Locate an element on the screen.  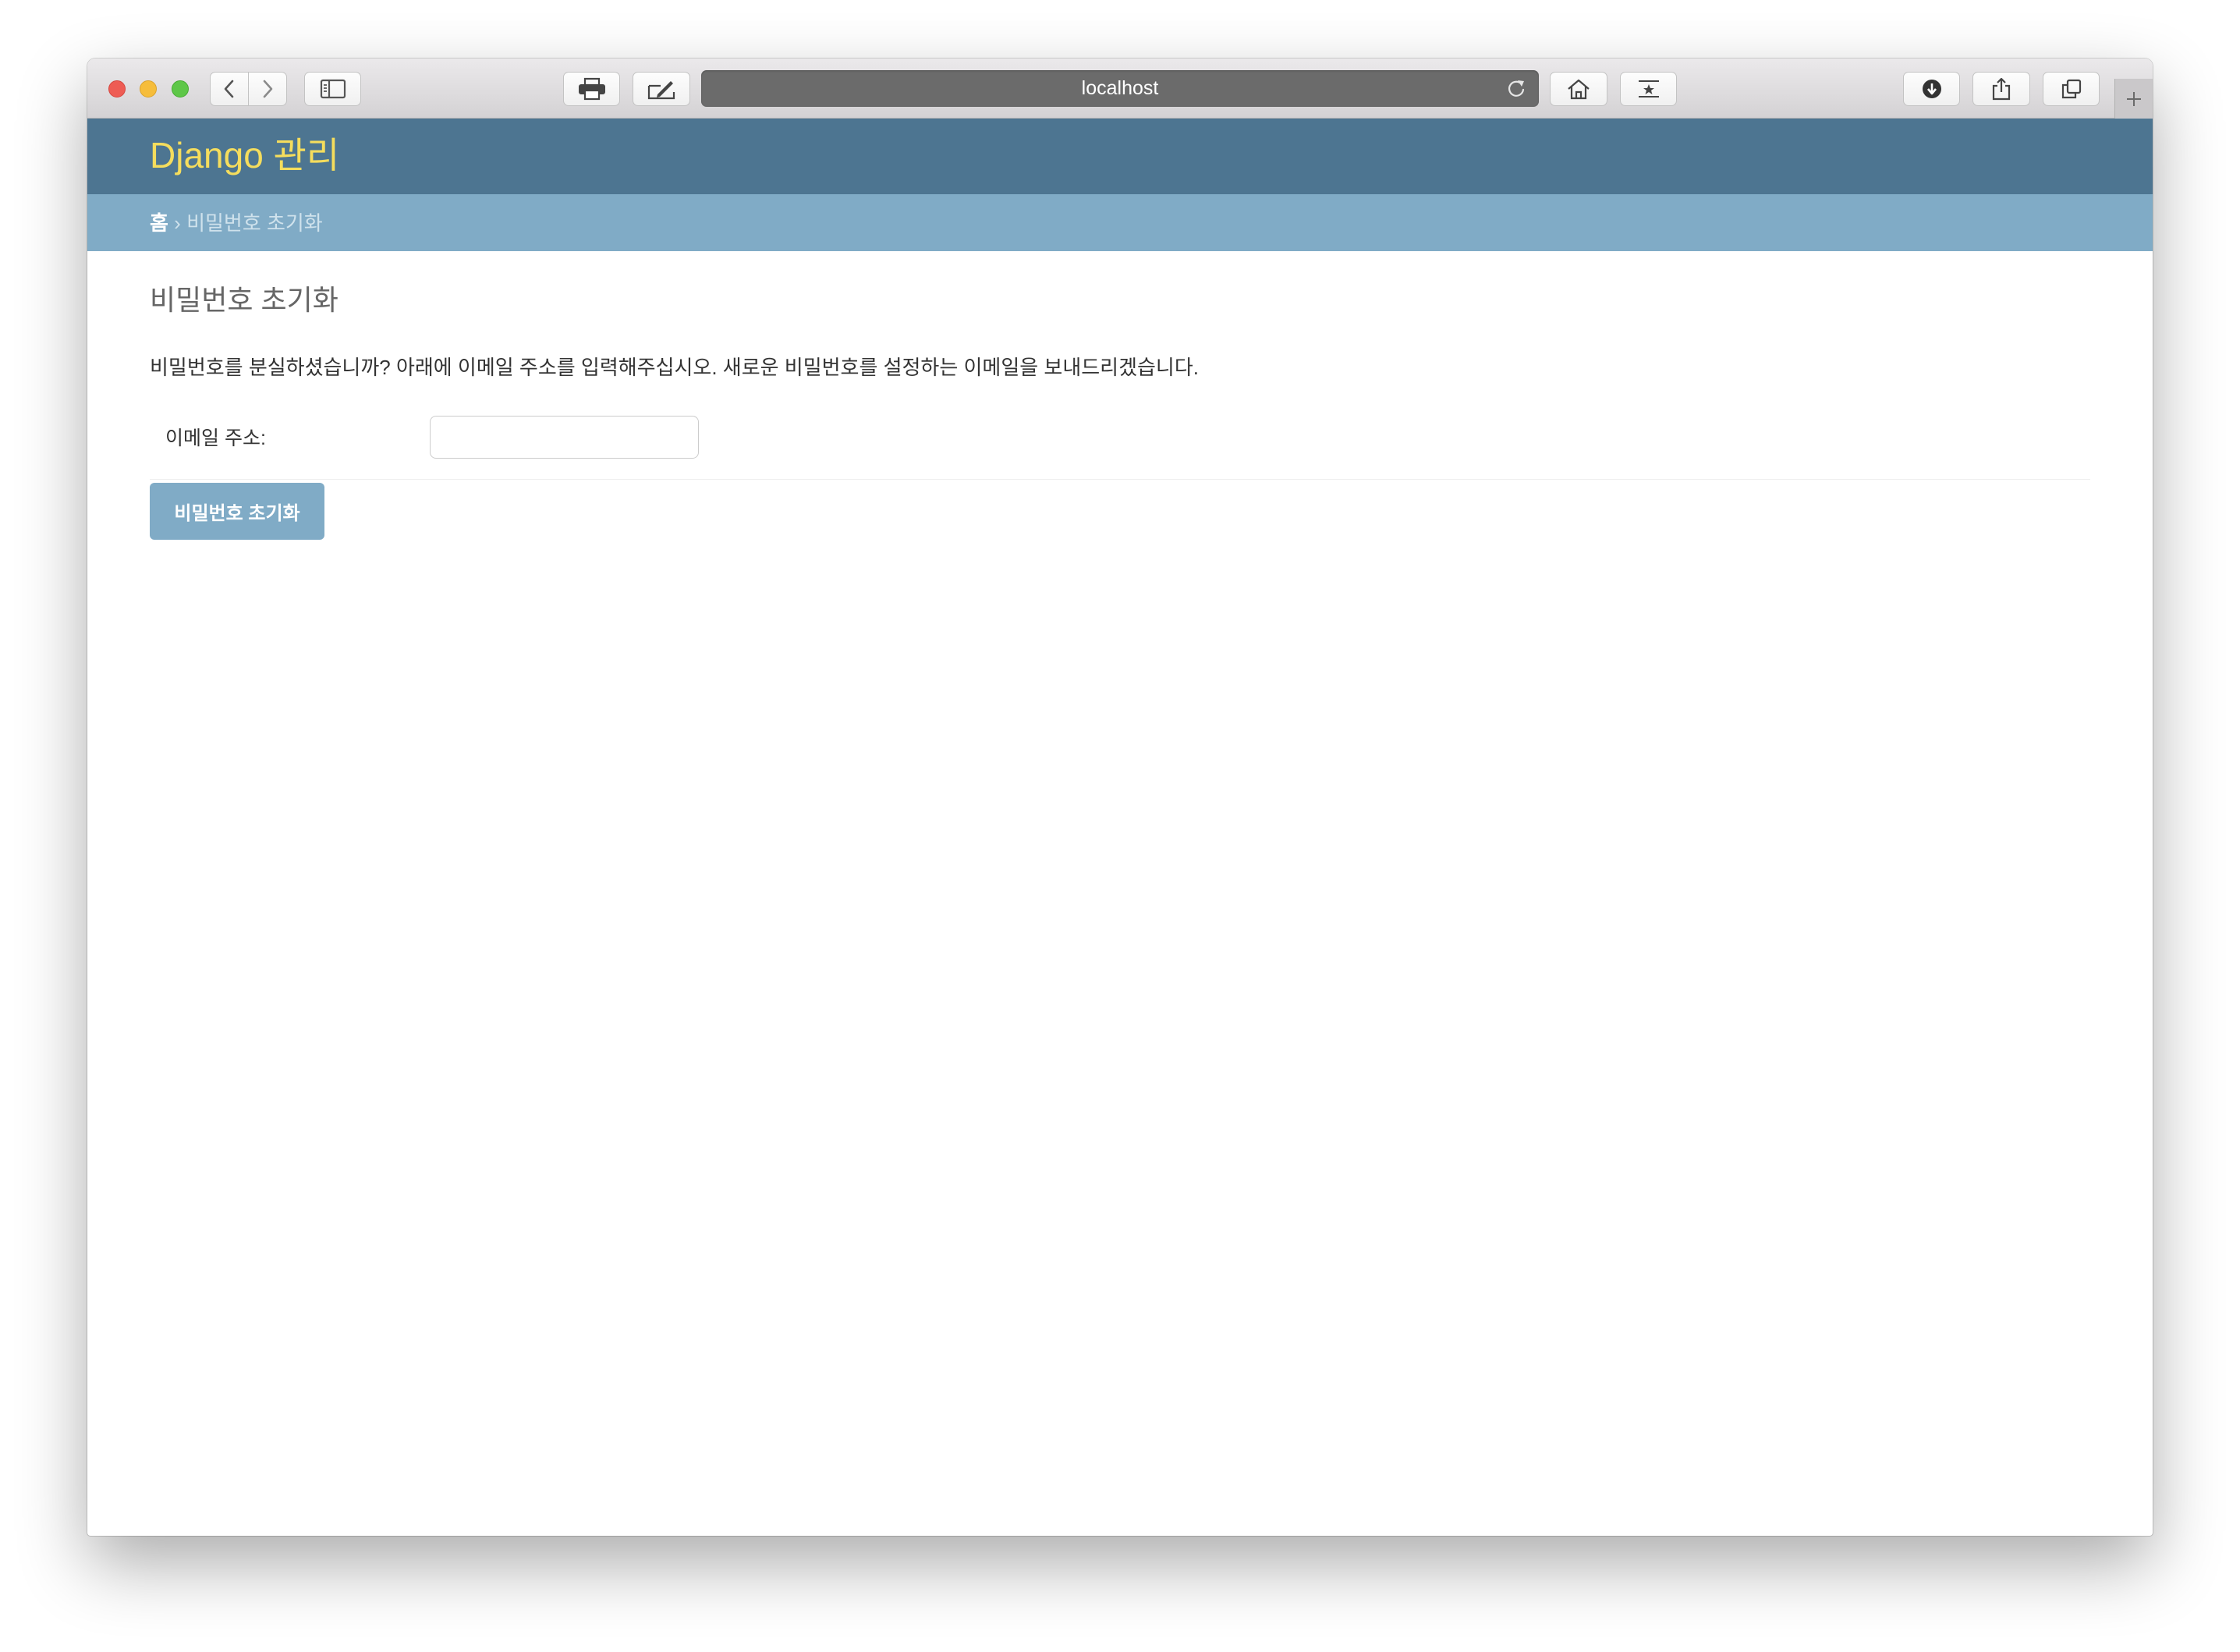
share-icon is located at coordinates (2001, 89).